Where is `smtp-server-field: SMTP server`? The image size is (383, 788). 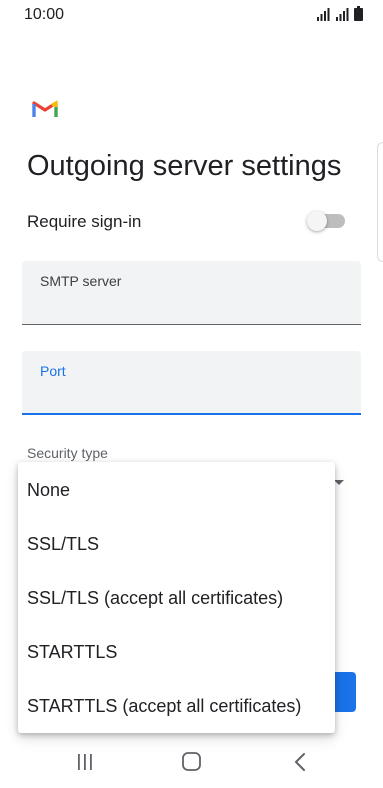 smtp-server-field: SMTP server is located at coordinates (191, 293).